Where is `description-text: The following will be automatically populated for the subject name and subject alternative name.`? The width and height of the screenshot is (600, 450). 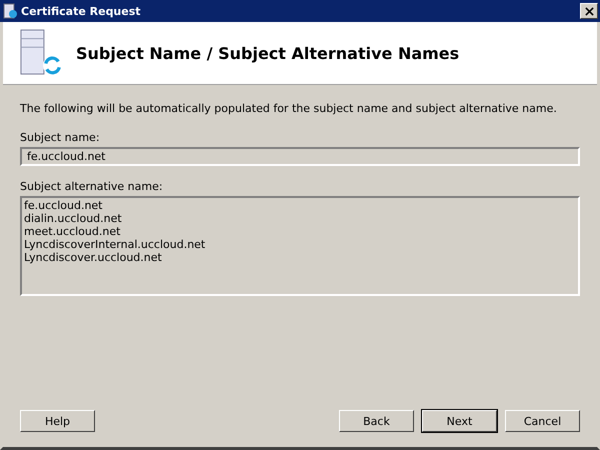 description-text: The following will be automatically populated for the subject name and subject alternative name. is located at coordinates (289, 108).